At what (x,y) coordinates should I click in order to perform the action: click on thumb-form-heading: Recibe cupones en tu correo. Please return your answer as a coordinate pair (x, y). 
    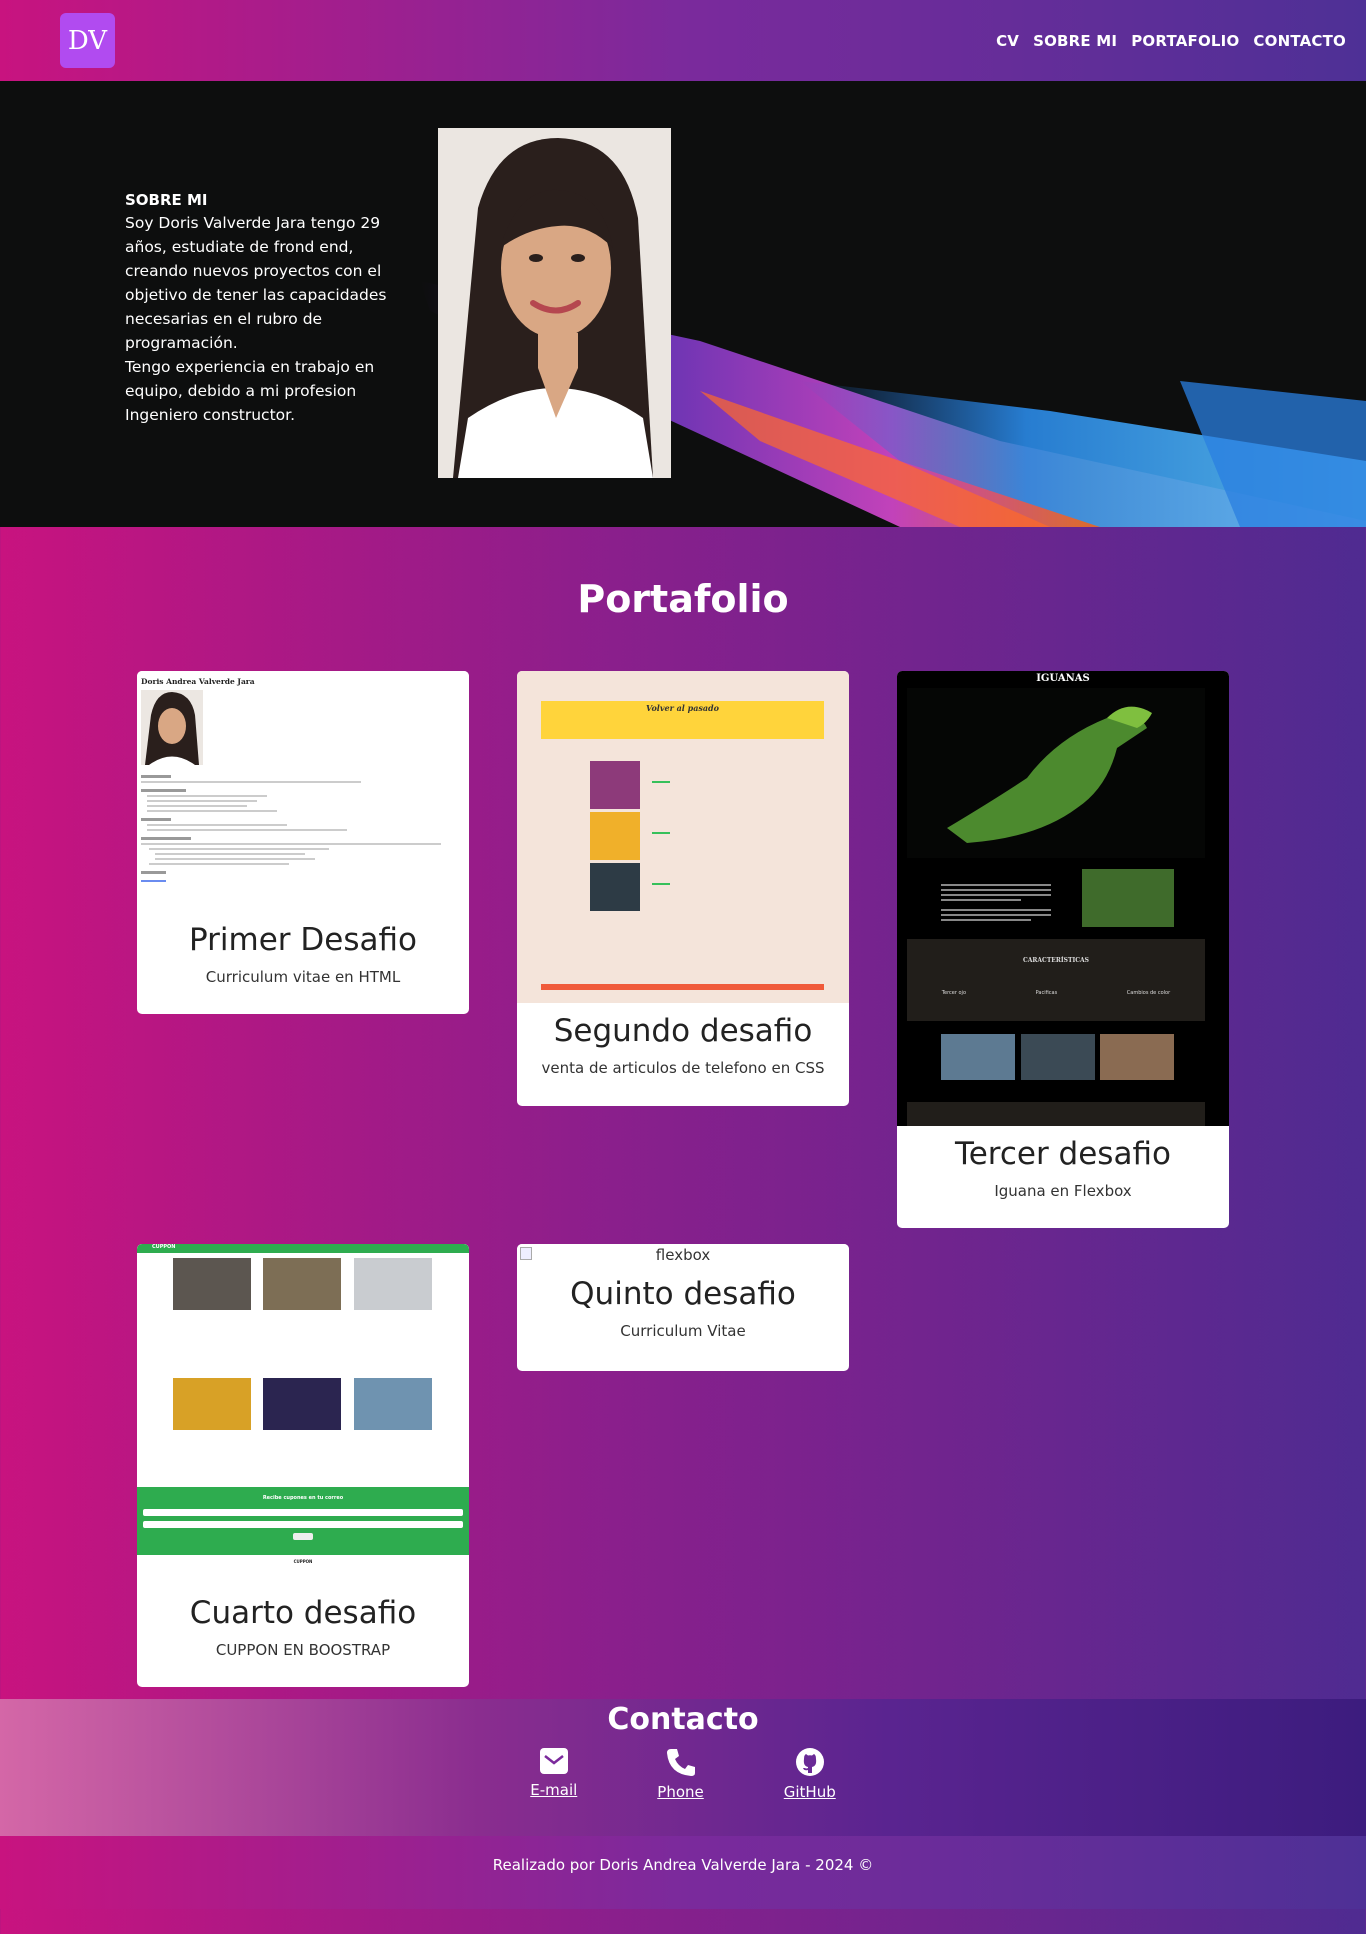
    Looking at the image, I should click on (303, 1498).